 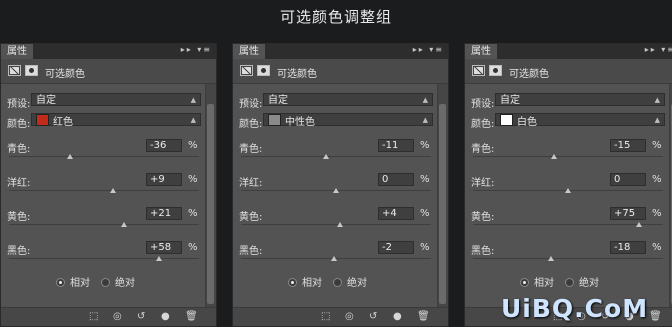 I want to click on preset-label: 预设:, so click(x=251, y=104).